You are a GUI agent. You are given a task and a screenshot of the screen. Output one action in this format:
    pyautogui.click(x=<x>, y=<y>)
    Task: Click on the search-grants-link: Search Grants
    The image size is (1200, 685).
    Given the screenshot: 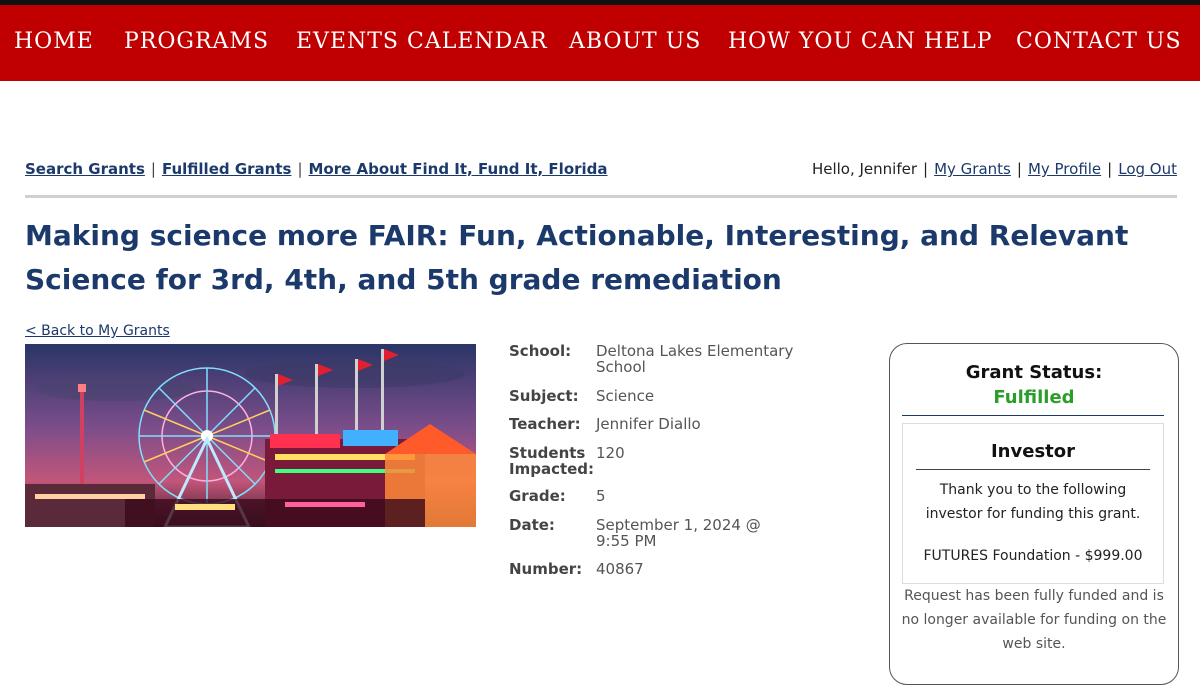 What is the action you would take?
    pyautogui.click(x=85, y=169)
    